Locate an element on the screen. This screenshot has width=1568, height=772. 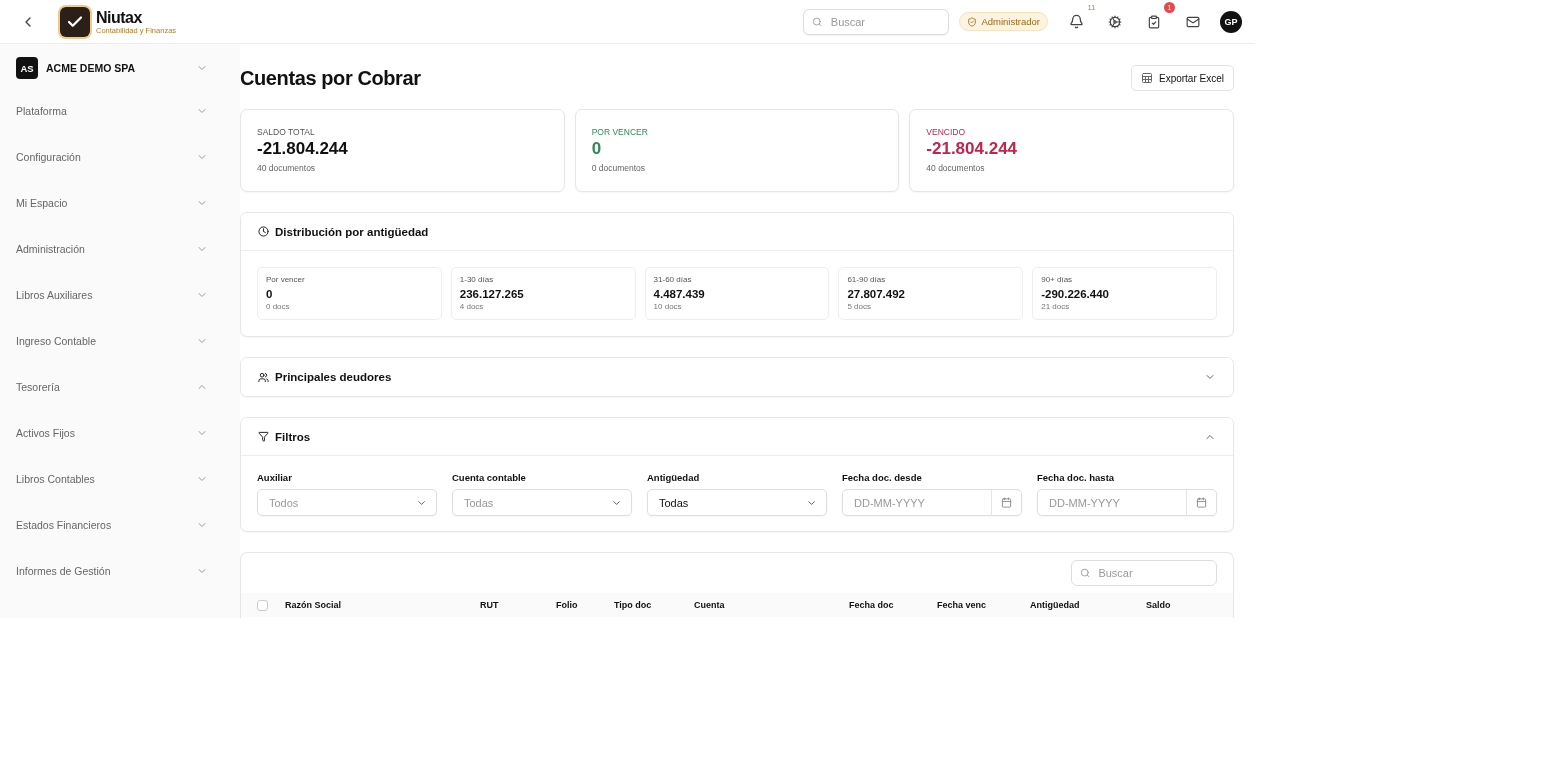
bucket-label: 90+ días is located at coordinates (1057, 279).